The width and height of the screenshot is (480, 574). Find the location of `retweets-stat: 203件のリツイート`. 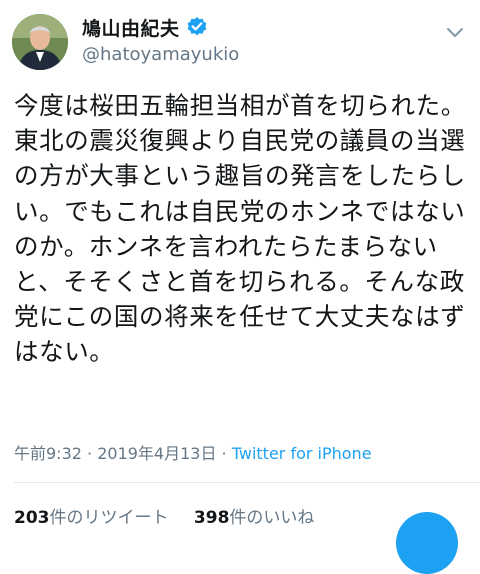

retweets-stat: 203件のリツイート is located at coordinates (91, 515).